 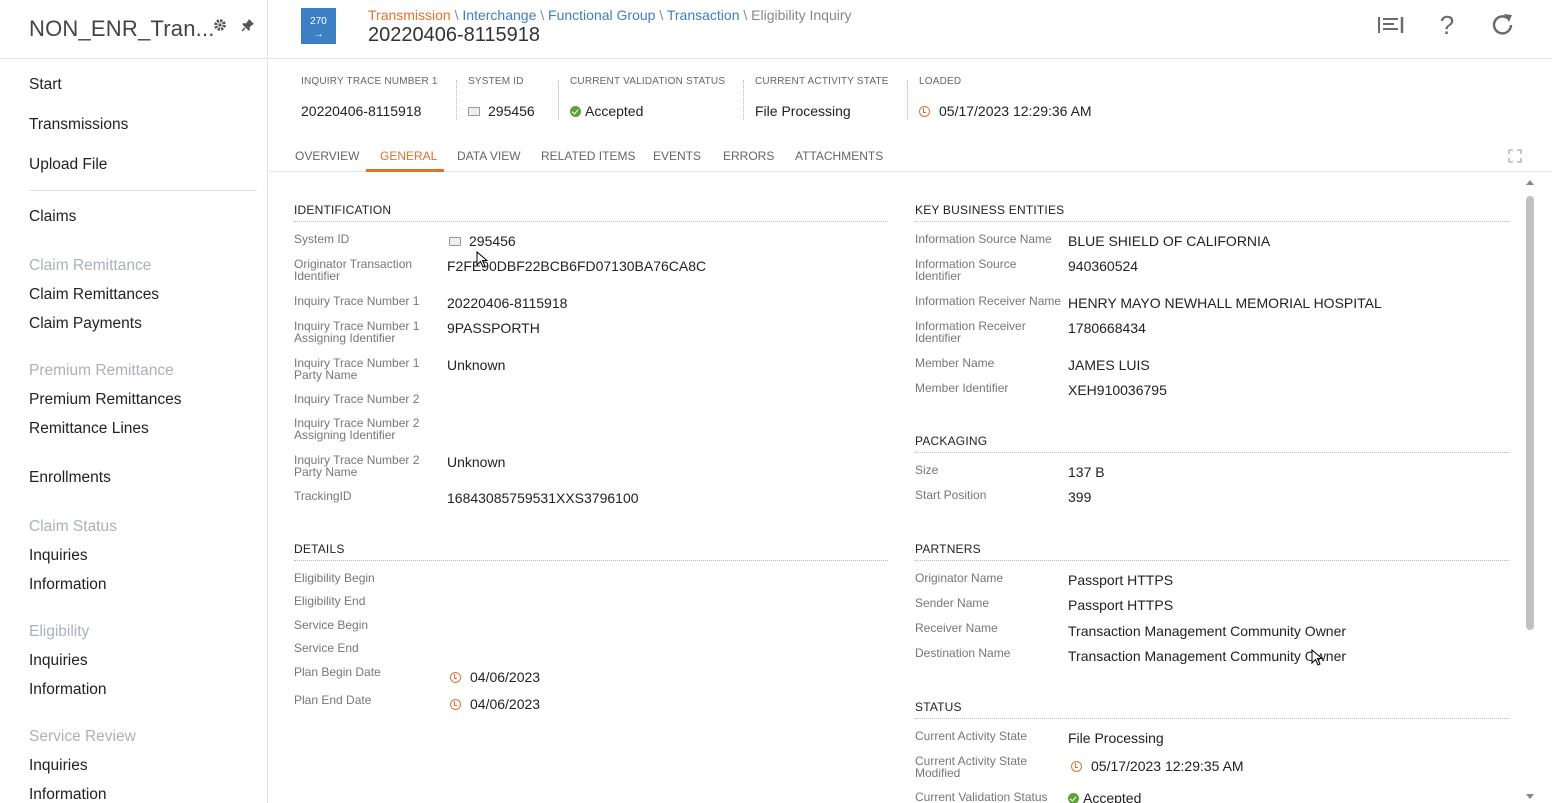 What do you see at coordinates (489, 156) in the screenshot?
I see `tab-data-view: DATA VIEW` at bounding box center [489, 156].